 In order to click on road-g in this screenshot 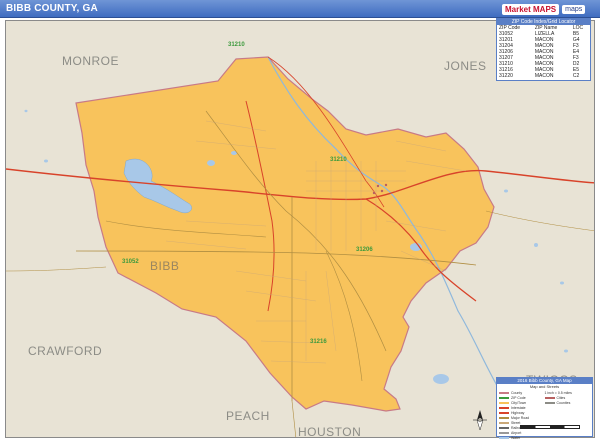, I will do `click(539, 220)`.